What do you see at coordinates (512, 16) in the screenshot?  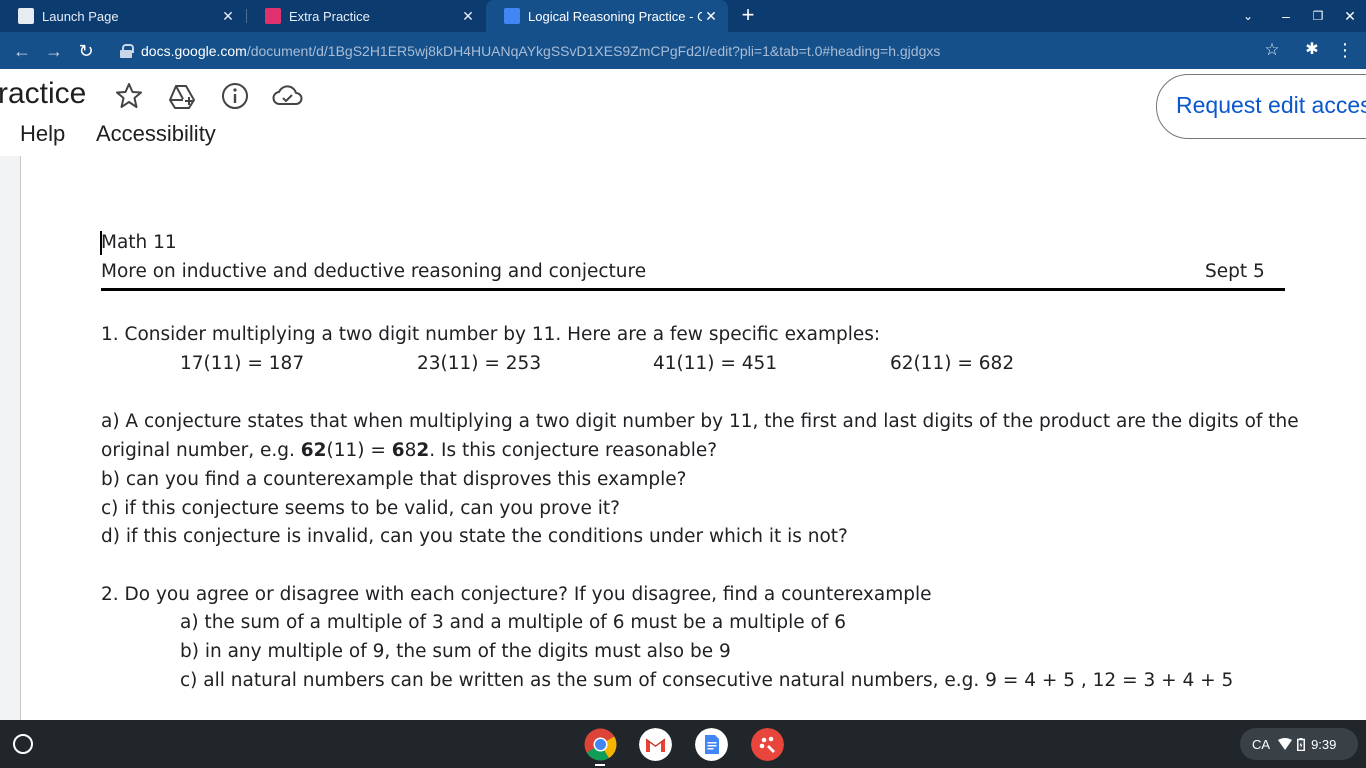 I see `docs-favicon-icon` at bounding box center [512, 16].